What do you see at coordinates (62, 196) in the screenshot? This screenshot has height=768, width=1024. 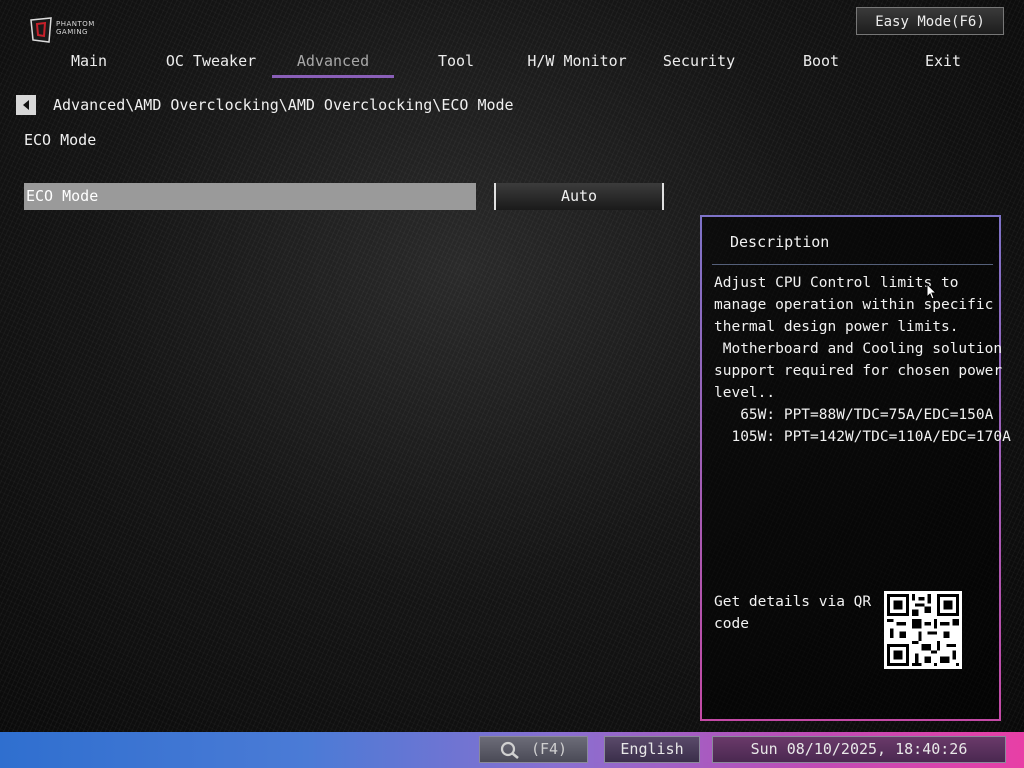 I see `setting-label: ECO Mode` at bounding box center [62, 196].